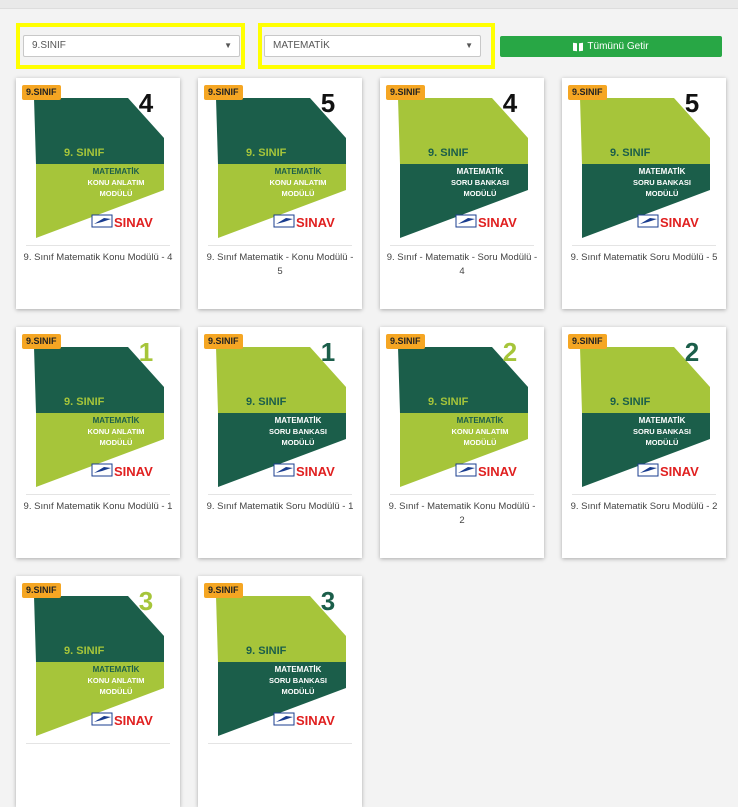 The width and height of the screenshot is (738, 807). I want to click on fetch-all-button: Tümünü Getir, so click(611, 46).